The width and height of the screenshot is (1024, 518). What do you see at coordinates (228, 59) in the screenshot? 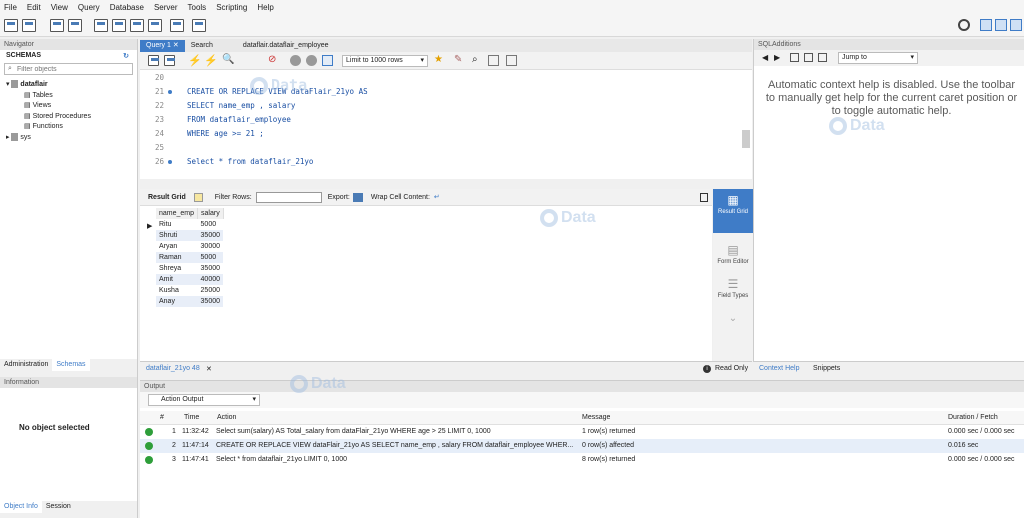
I see `explain-icon: 🔍` at bounding box center [228, 59].